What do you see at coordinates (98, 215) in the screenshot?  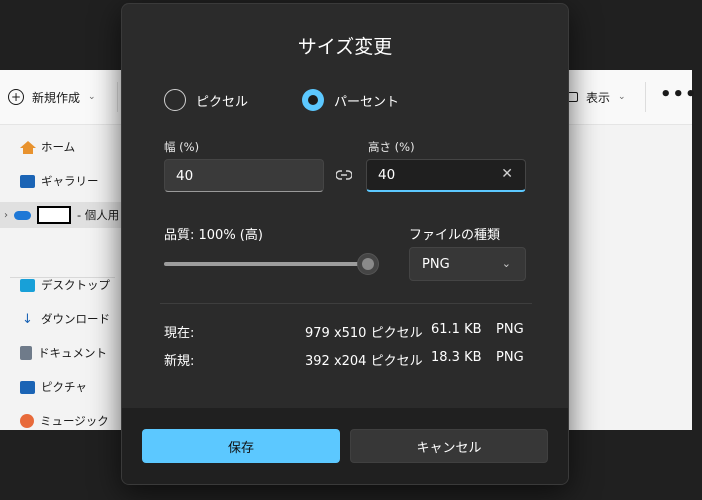 I see `sidebar-item-label: - 個人用` at bounding box center [98, 215].